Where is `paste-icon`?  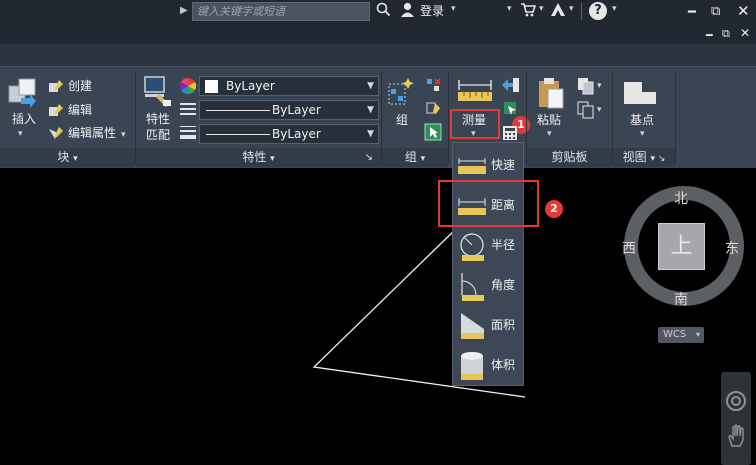 paste-icon is located at coordinates (551, 93).